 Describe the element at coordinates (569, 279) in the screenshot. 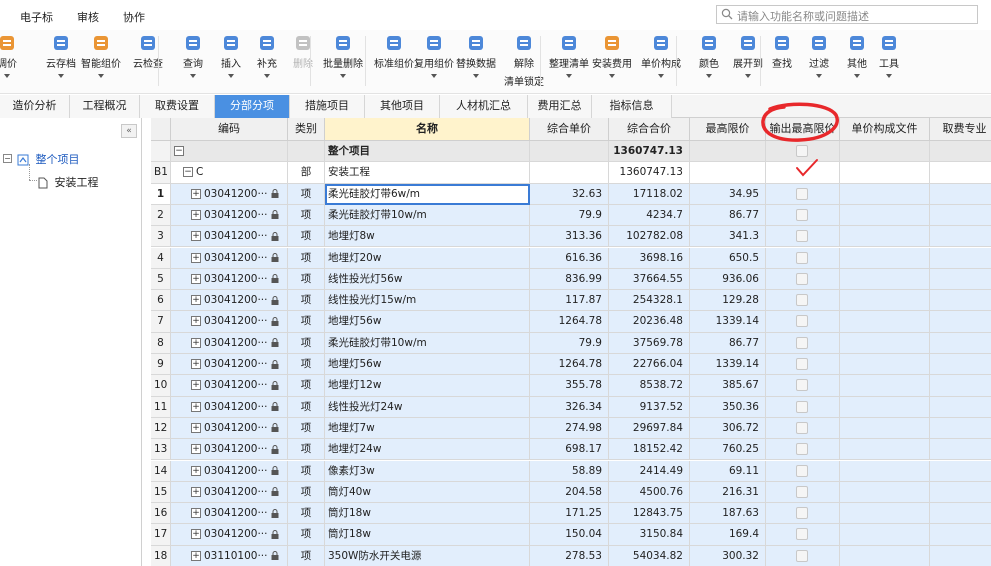

I see `unit-price-cell: 836.99` at that location.